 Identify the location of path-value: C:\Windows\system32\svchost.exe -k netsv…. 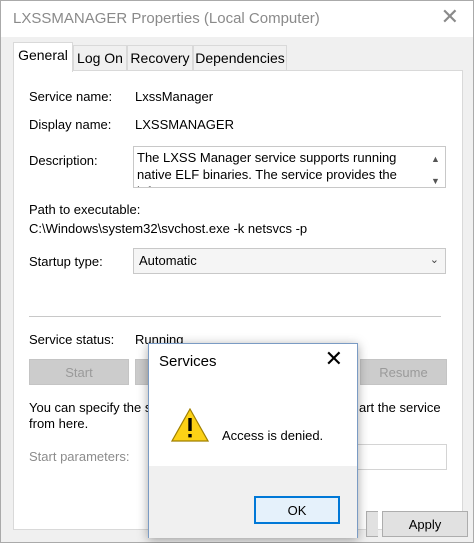
(168, 228).